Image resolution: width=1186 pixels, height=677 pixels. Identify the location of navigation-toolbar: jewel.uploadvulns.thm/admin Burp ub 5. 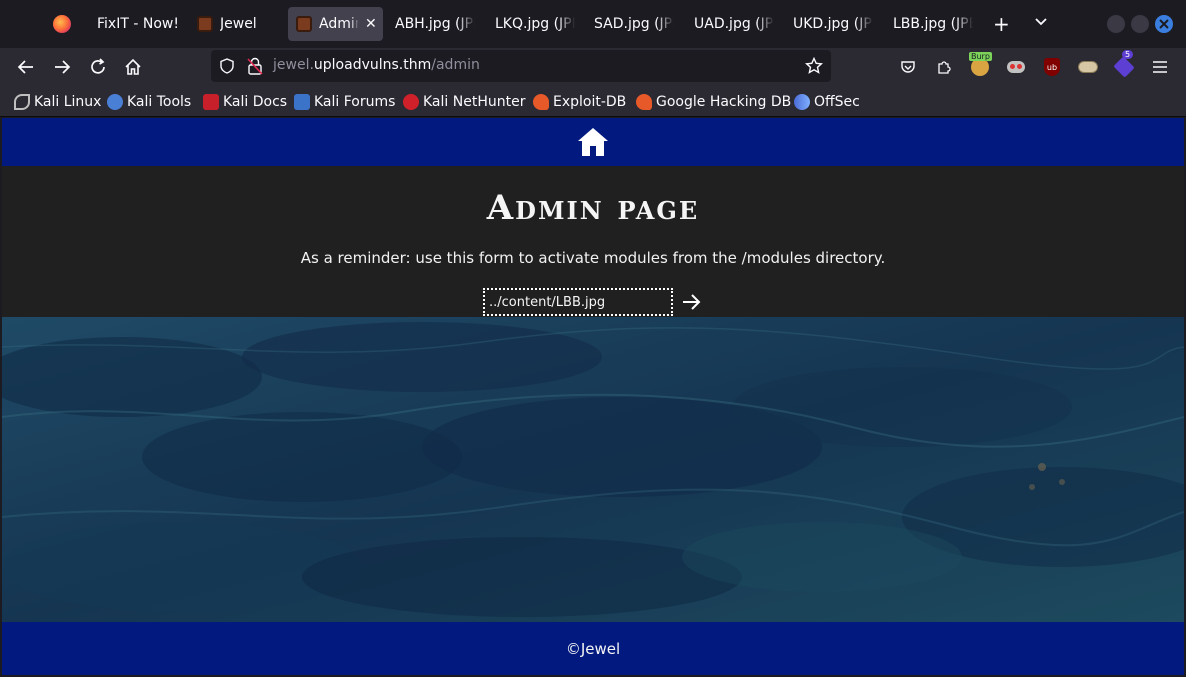
(593, 67).